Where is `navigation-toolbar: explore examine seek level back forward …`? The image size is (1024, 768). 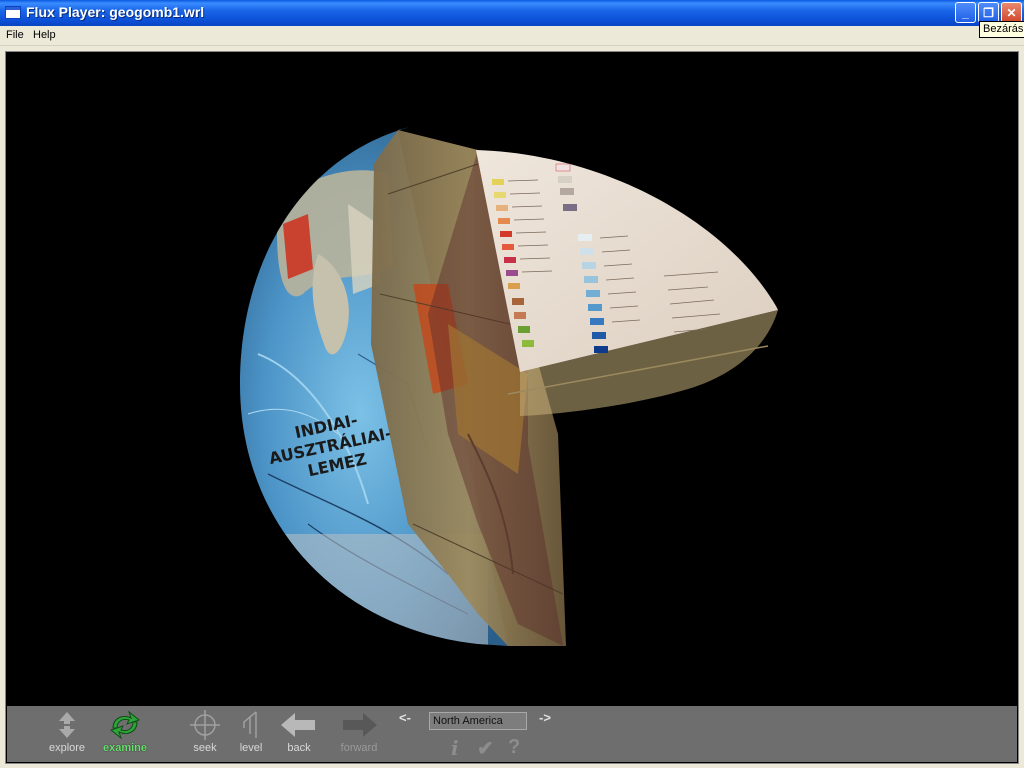 navigation-toolbar: explore examine seek level back forward … is located at coordinates (512, 734).